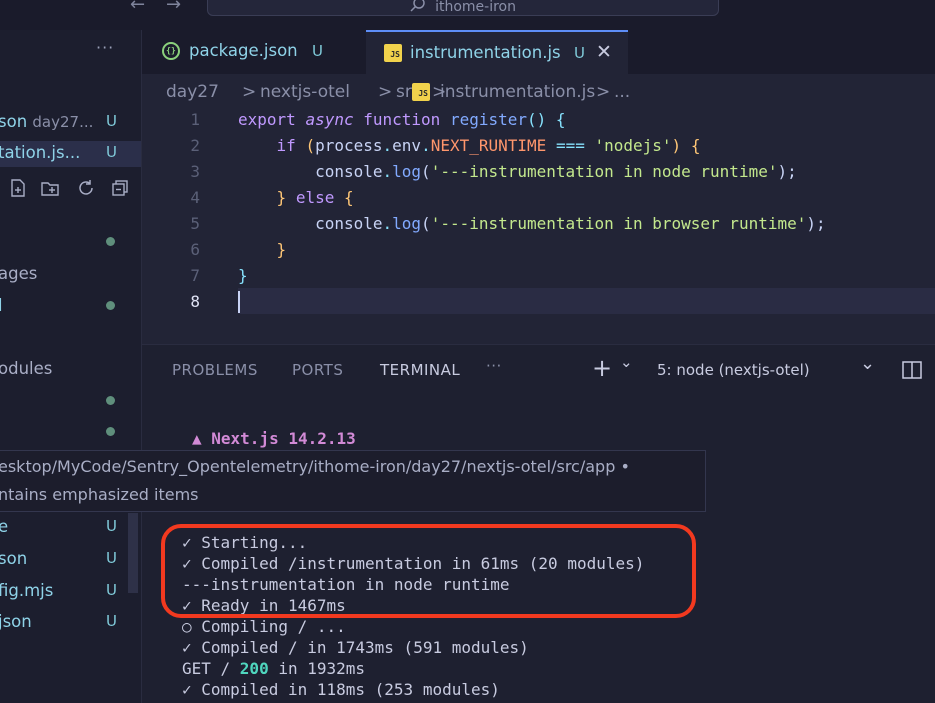 Image resolution: width=935 pixels, height=703 pixels. I want to click on more-actions-icon: ···, so click(105, 47).